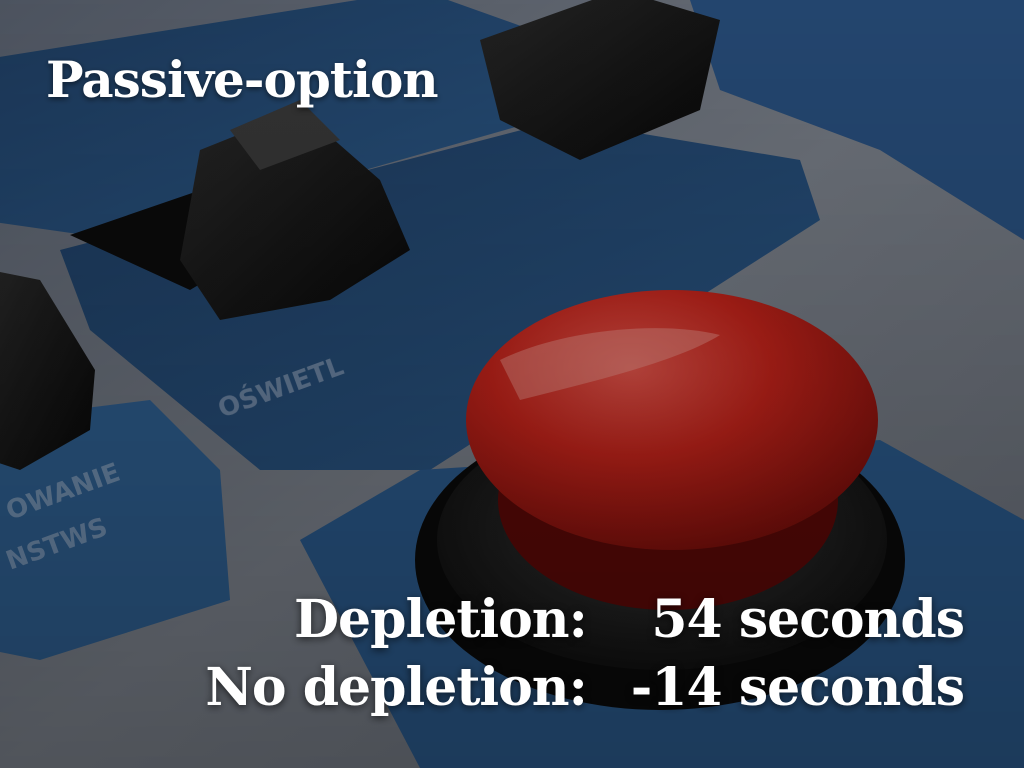 This screenshot has height=768, width=1024. I want to click on result-label: No depletion:, so click(396, 687).